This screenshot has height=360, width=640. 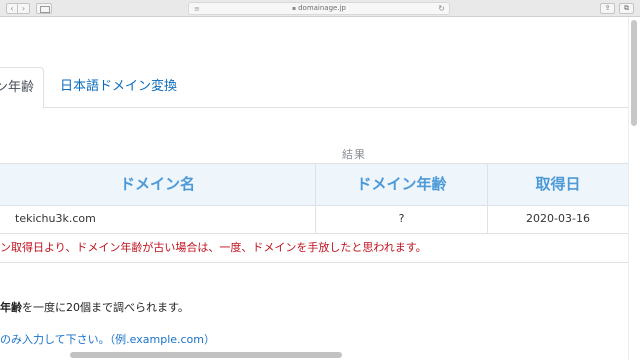 I want to click on tabs-icon: ⧉, so click(x=626, y=8).